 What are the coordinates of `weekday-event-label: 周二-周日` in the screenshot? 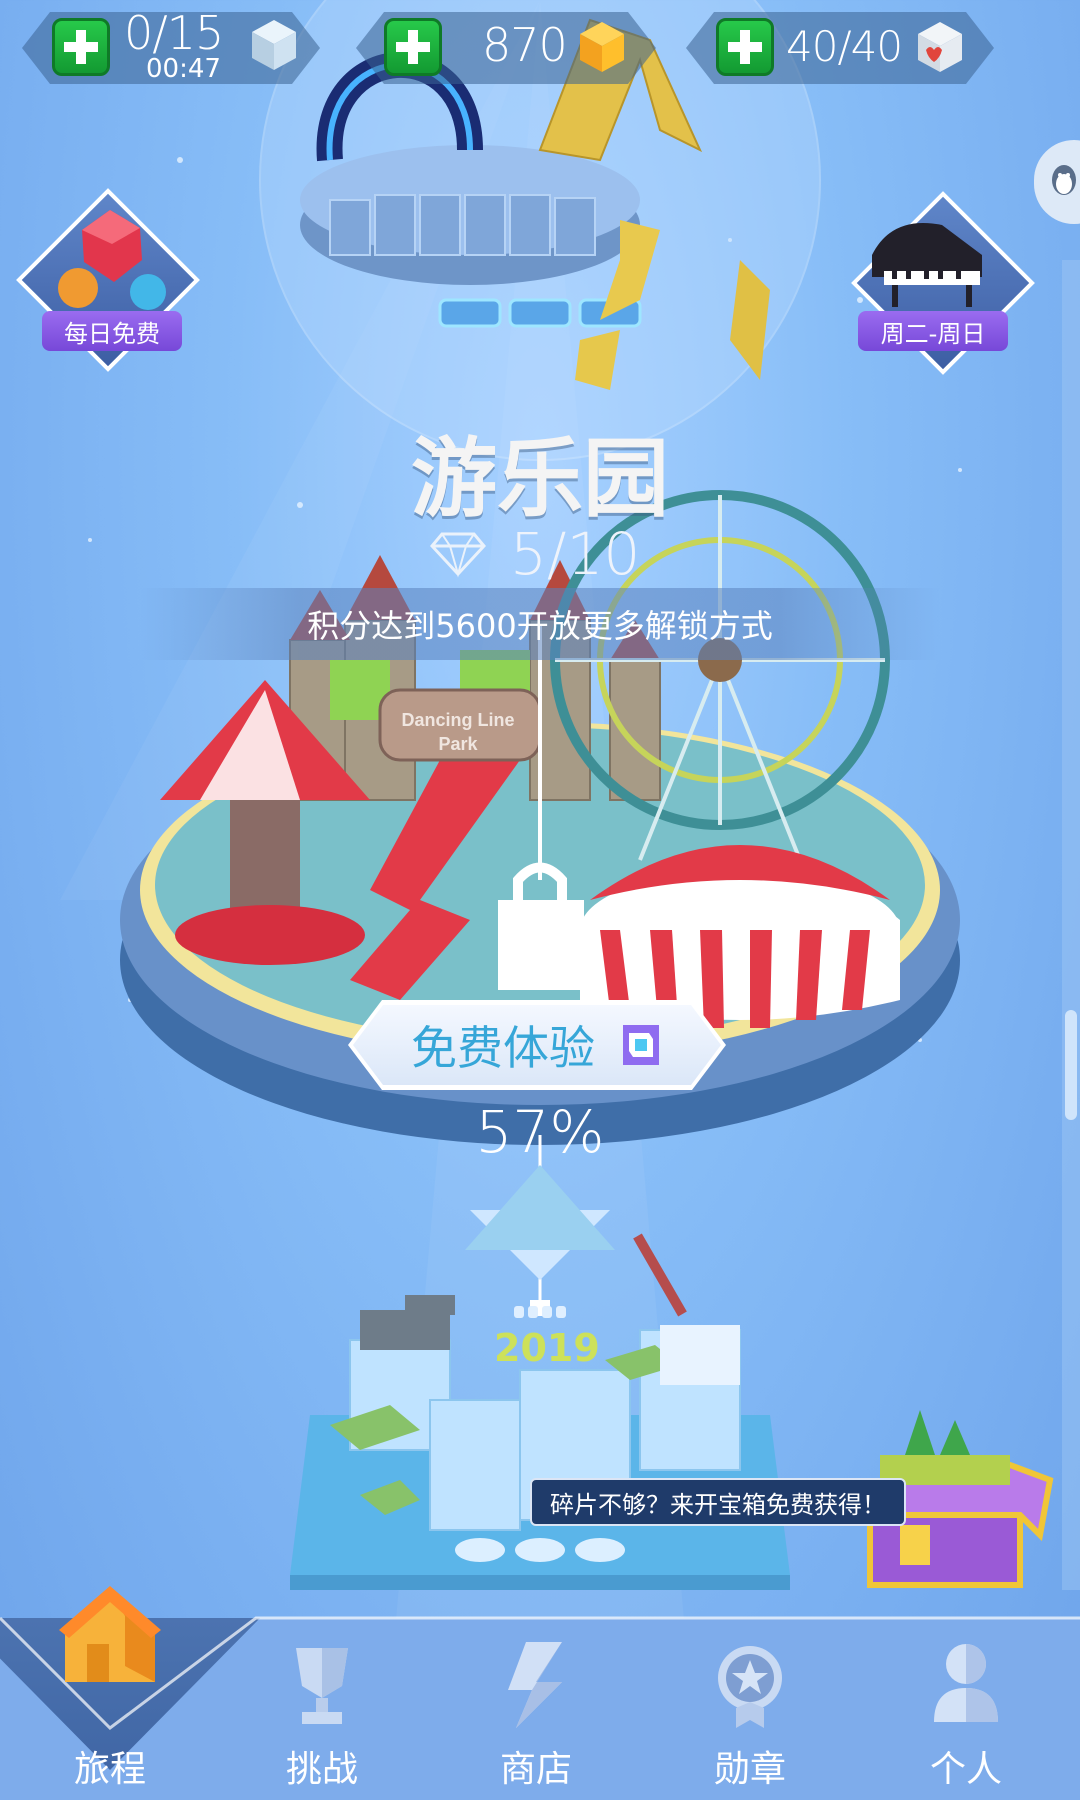 It's located at (933, 331).